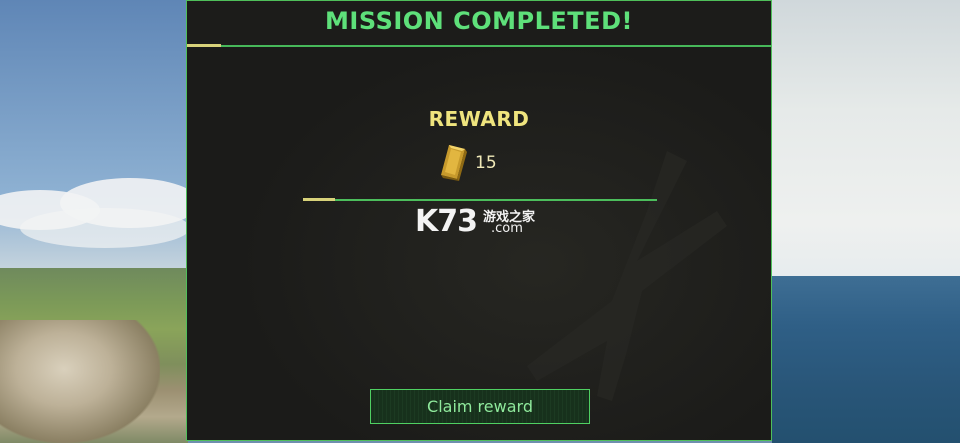 Image resolution: width=960 pixels, height=443 pixels. What do you see at coordinates (627, 276) in the screenshot?
I see `background-plane-silhouette` at bounding box center [627, 276].